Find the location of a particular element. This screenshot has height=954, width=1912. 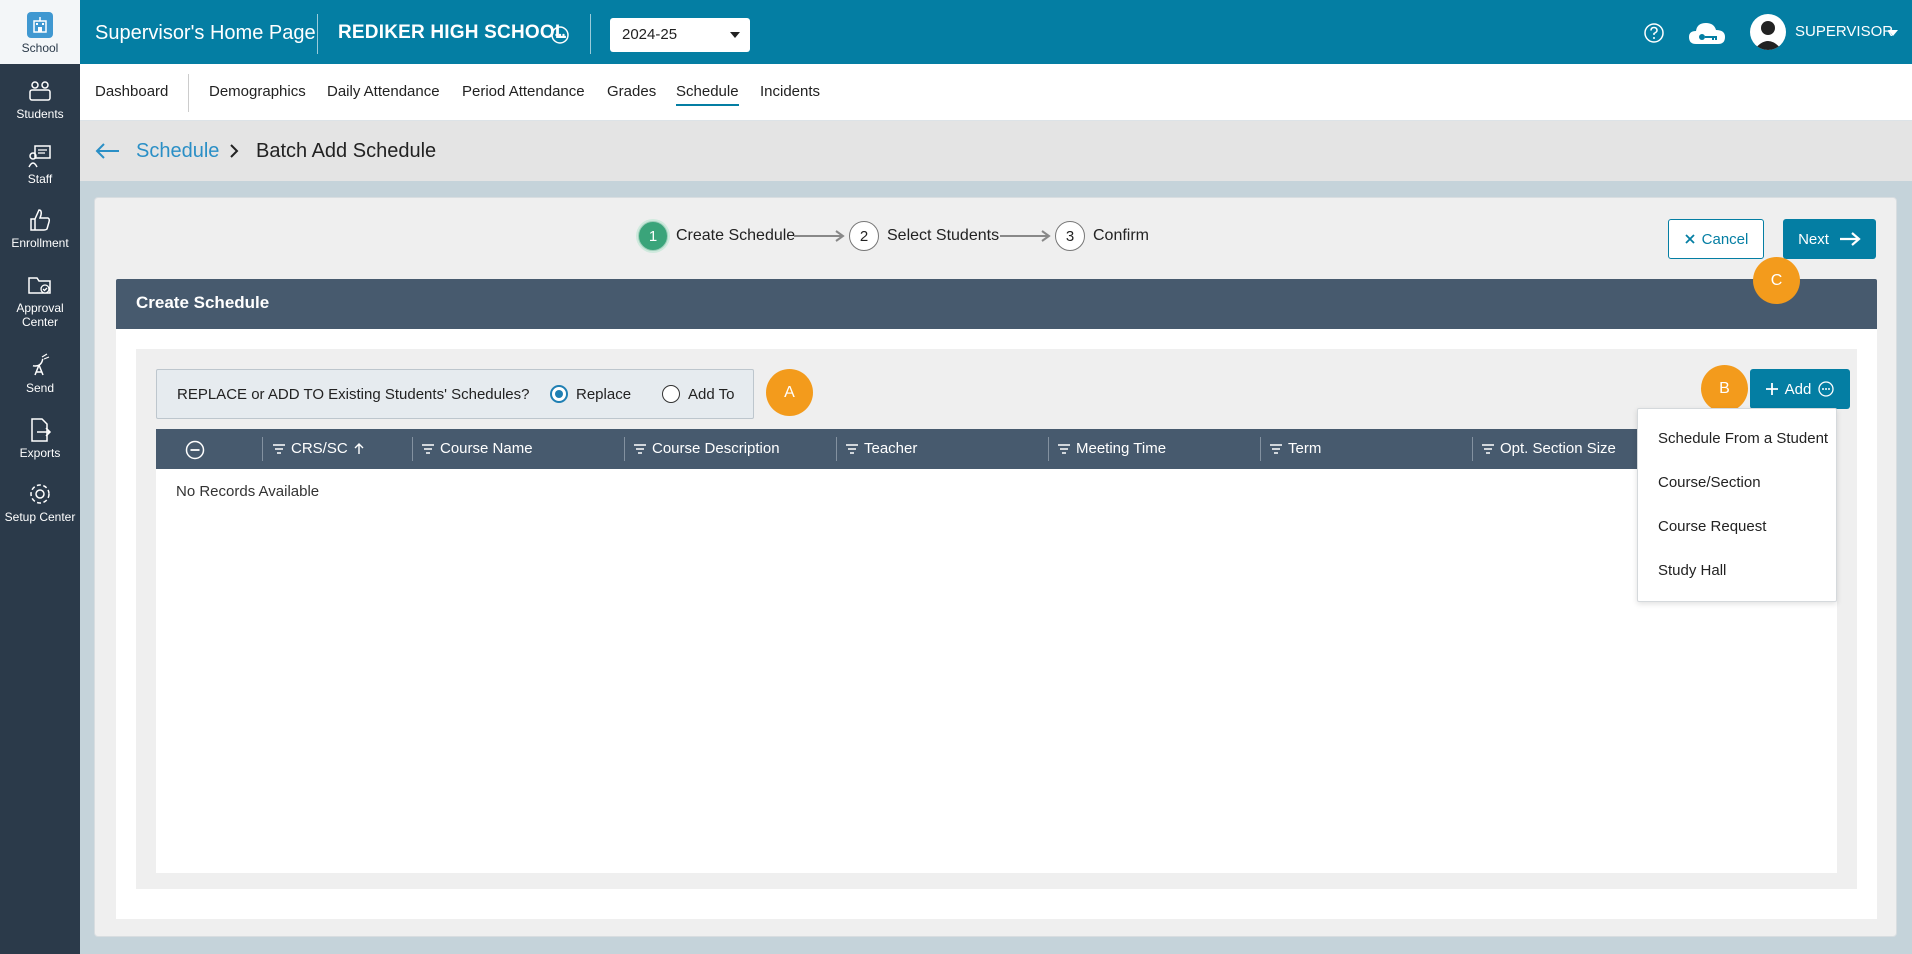

divider is located at coordinates (590, 34).